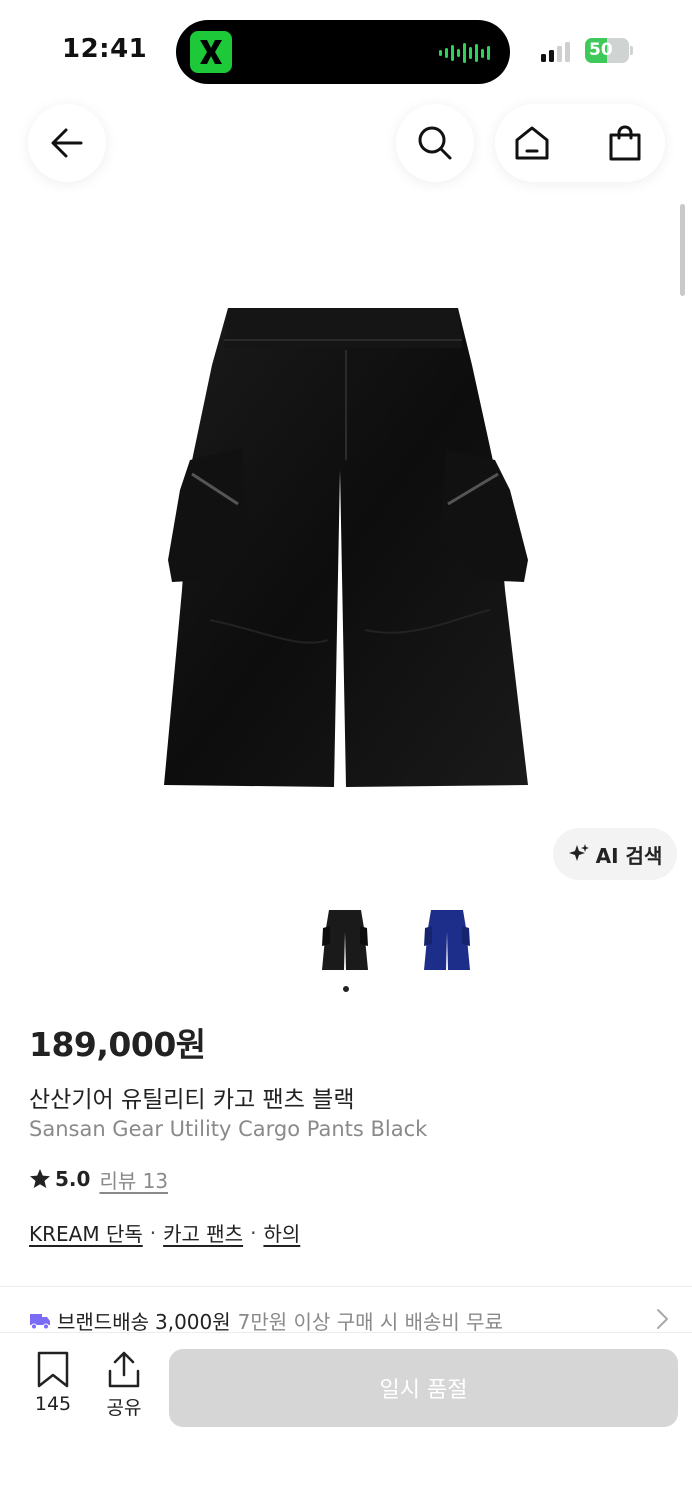 The width and height of the screenshot is (692, 1500). I want to click on battery-icon: 50, so click(607, 50).